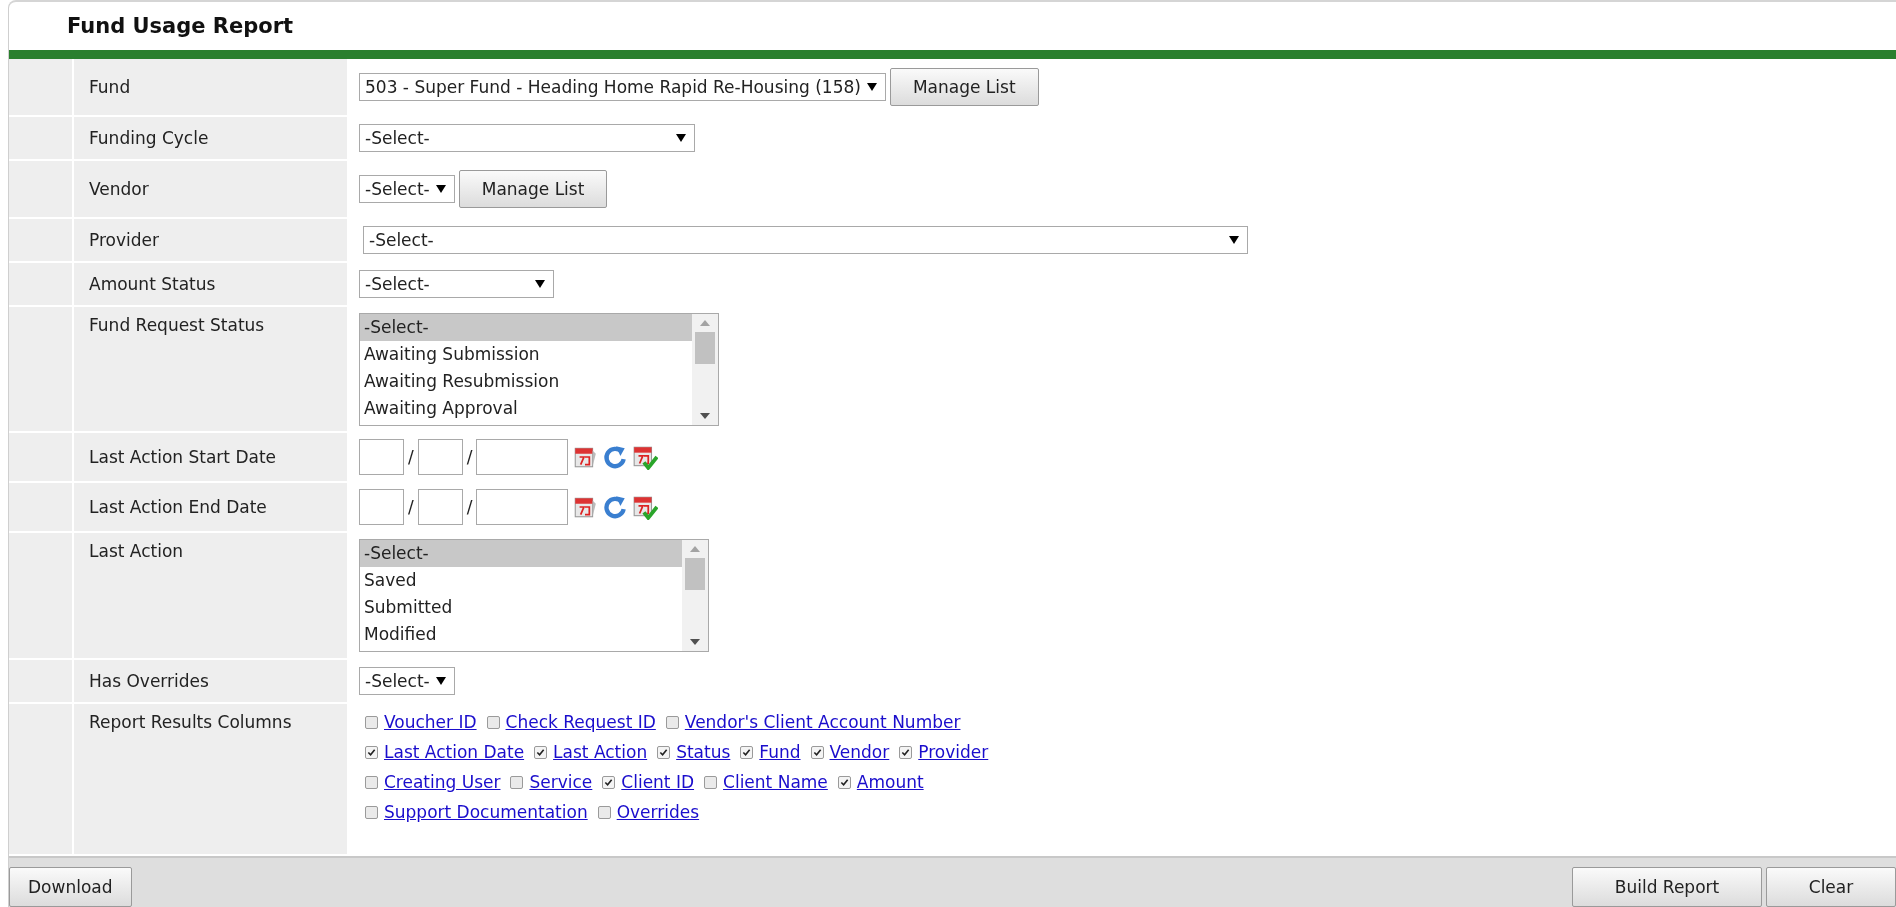 The width and height of the screenshot is (1896, 907). What do you see at coordinates (210, 779) in the screenshot?
I see `field-label: Report Results Columns` at bounding box center [210, 779].